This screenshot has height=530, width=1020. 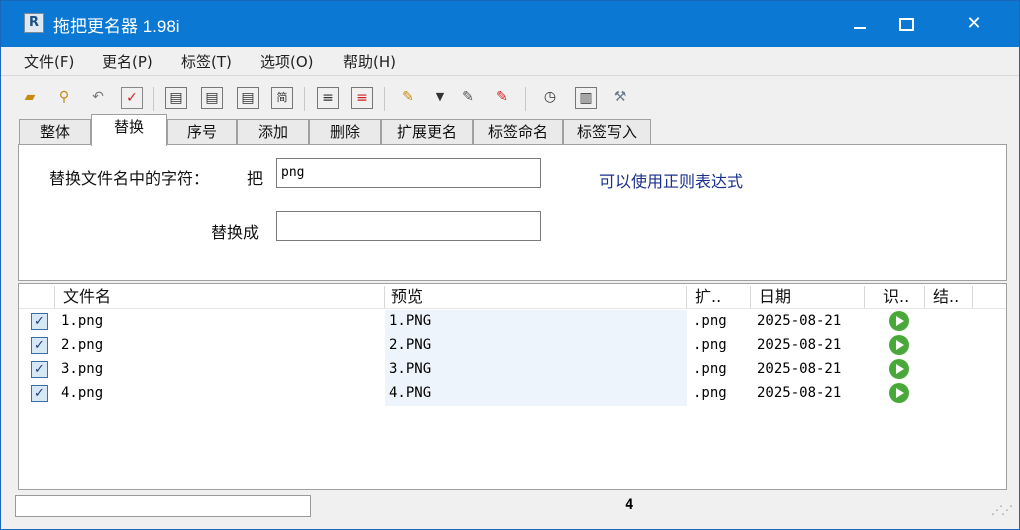 I want to click on column-header-result: 结.., so click(x=950, y=297).